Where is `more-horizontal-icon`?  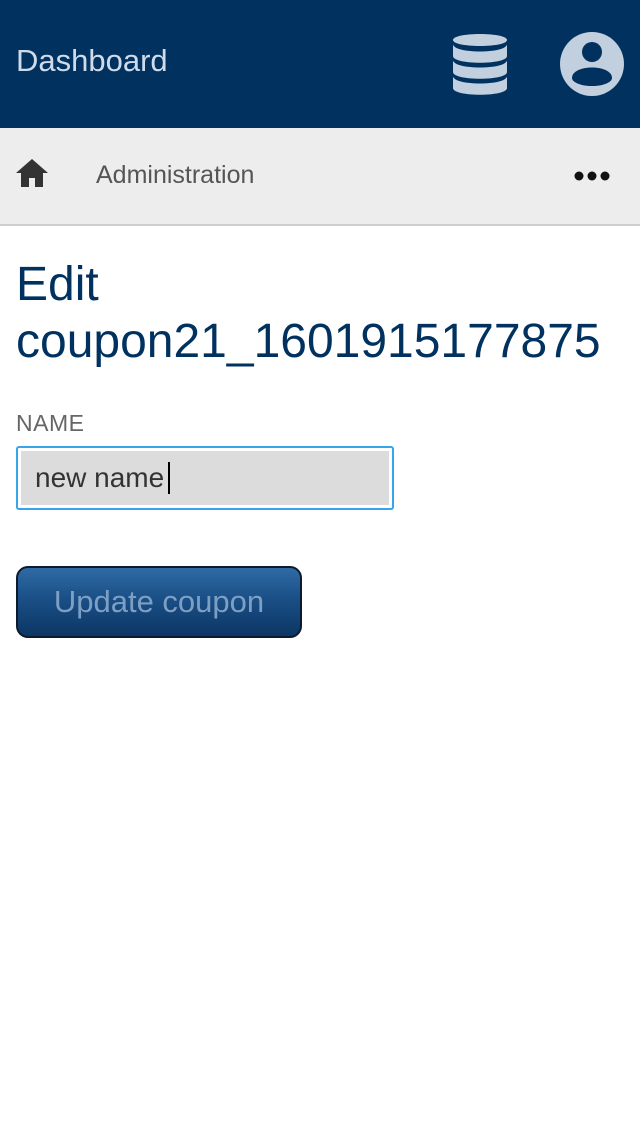 more-horizontal-icon is located at coordinates (592, 176).